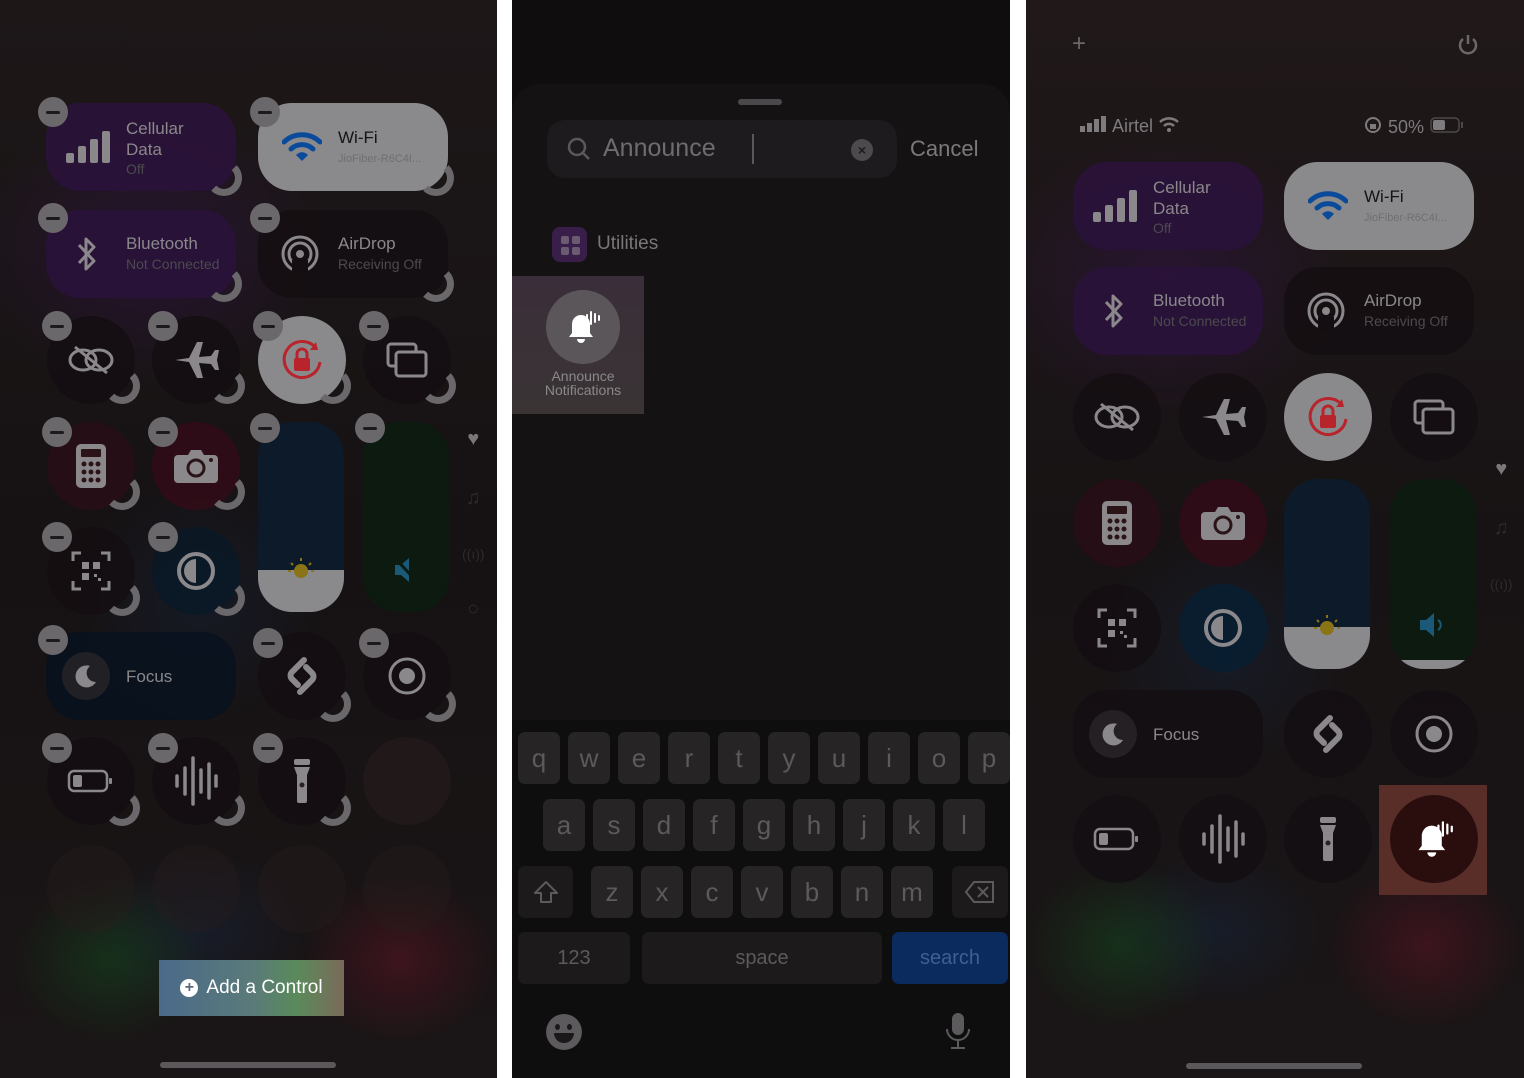  I want to click on orientation-lock-button, so click(1328, 417).